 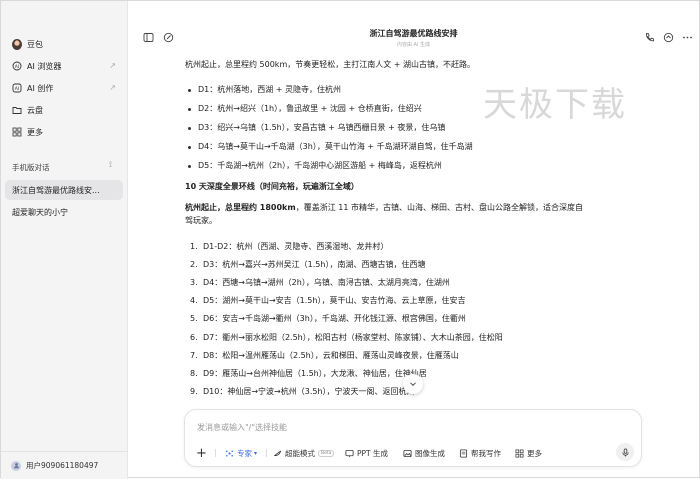 What do you see at coordinates (308, 264) in the screenshot?
I see `list-item: 2. D3：杭州→嘉兴→苏州吴江（1.5h），南湖、西塘古镇，住西塘` at bounding box center [308, 264].